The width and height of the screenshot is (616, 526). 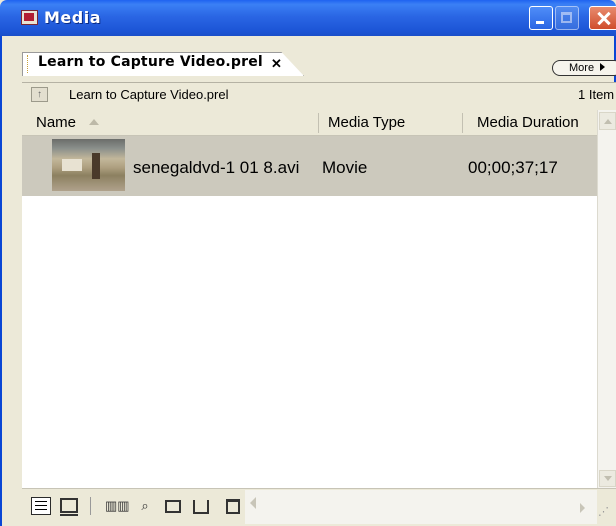 What do you see at coordinates (88, 165) in the screenshot?
I see `clip-thumbnail` at bounding box center [88, 165].